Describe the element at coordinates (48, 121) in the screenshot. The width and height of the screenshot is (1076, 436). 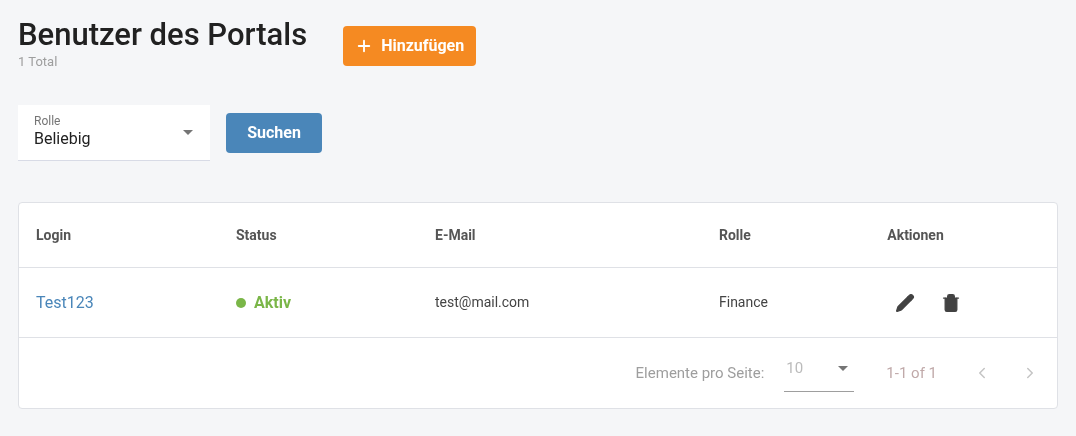
I see `select-label: Rolle` at that location.